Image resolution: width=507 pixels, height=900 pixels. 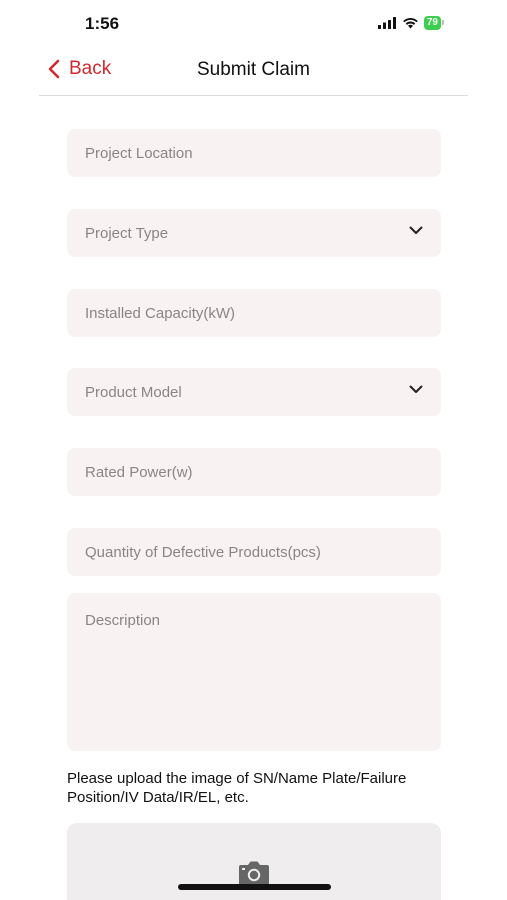 I want to click on defective-quantity-input: Quantity of Defective Products(pcs), so click(x=254, y=552).